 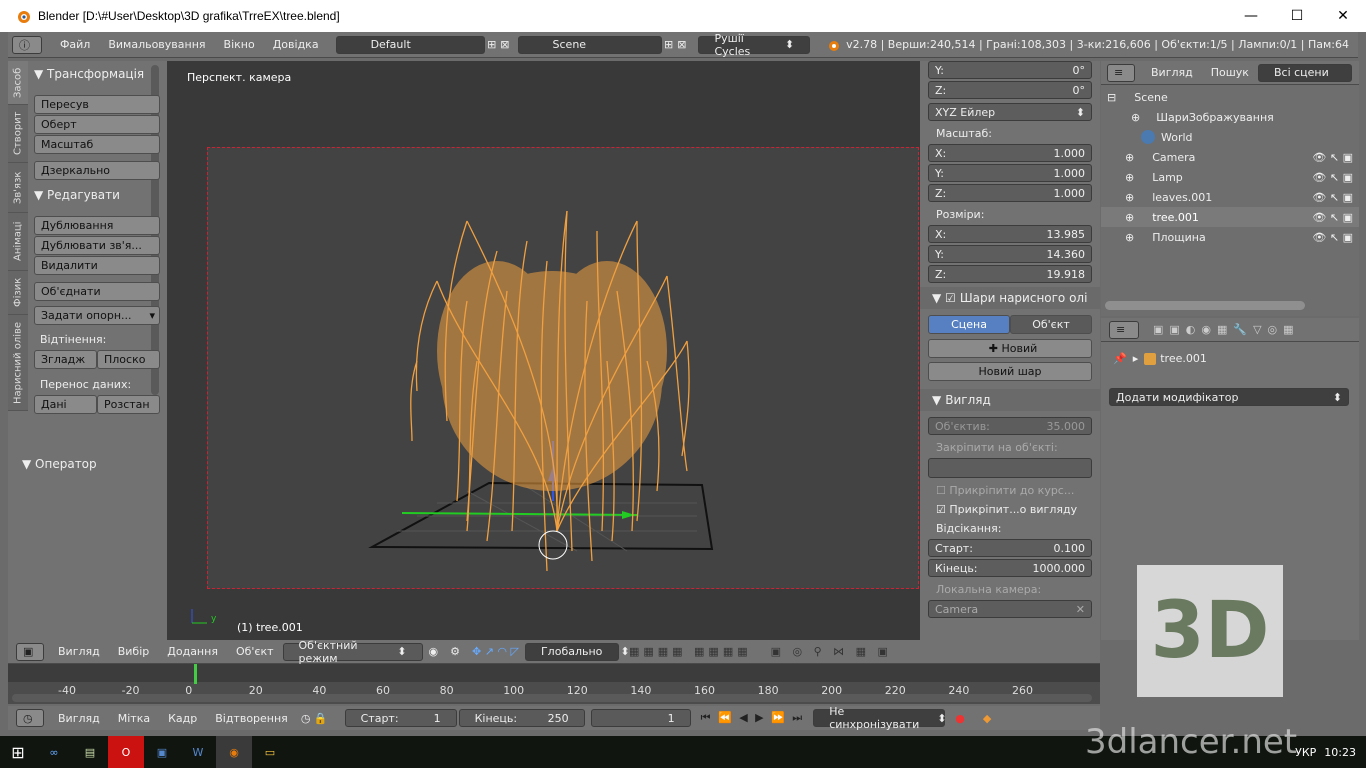 I want to click on start-button: ⊞, so click(x=18, y=752).